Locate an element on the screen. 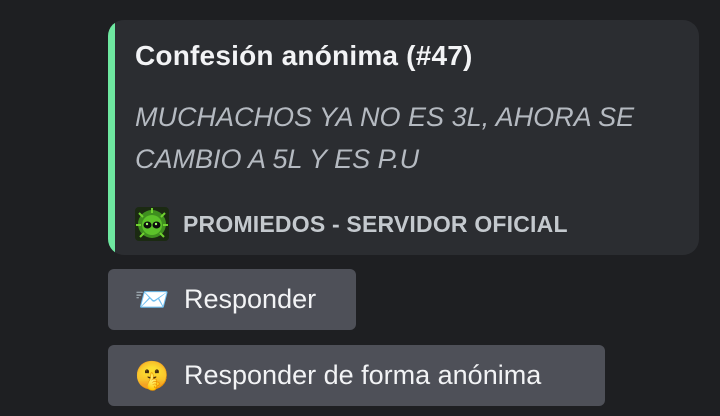 The width and height of the screenshot is (720, 416). envelope-incoming-icon: 📨 is located at coordinates (152, 299).